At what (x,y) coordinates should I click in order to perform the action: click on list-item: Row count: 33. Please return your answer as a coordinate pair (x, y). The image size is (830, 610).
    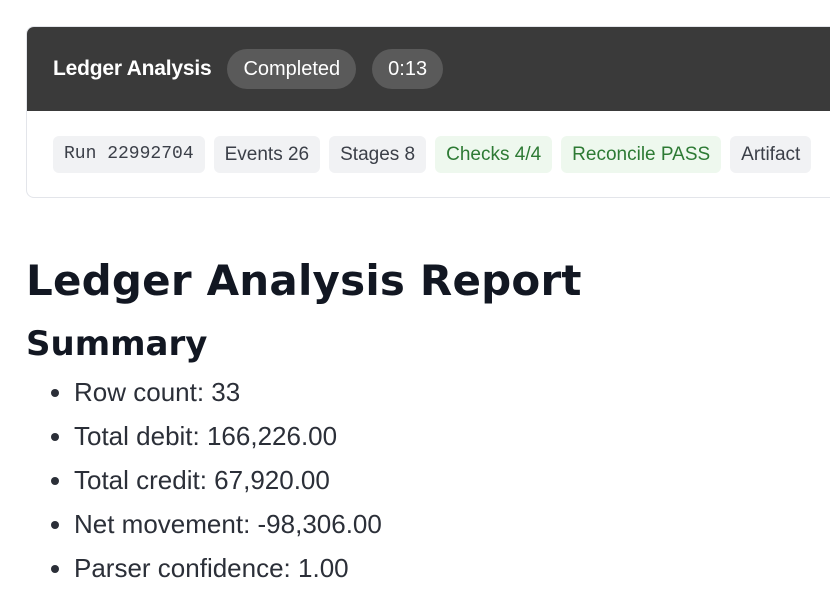
    Looking at the image, I should click on (328, 392).